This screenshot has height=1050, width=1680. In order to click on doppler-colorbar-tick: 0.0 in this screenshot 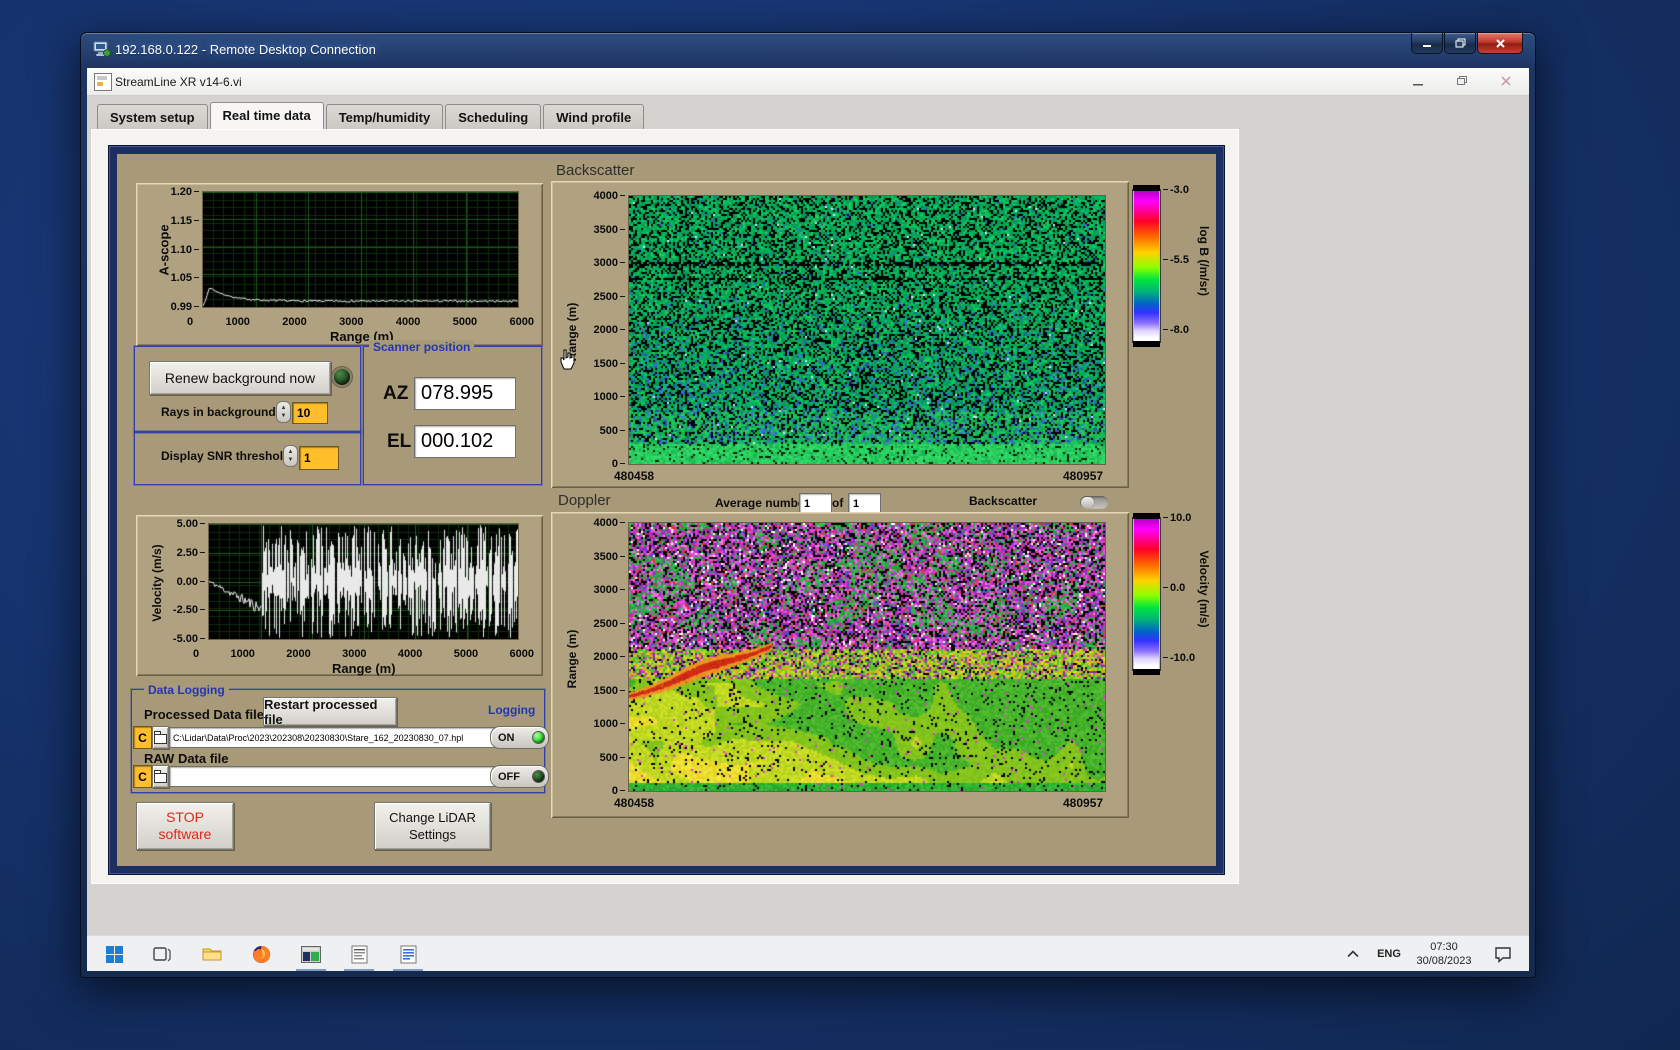, I will do `click(1179, 588)`.